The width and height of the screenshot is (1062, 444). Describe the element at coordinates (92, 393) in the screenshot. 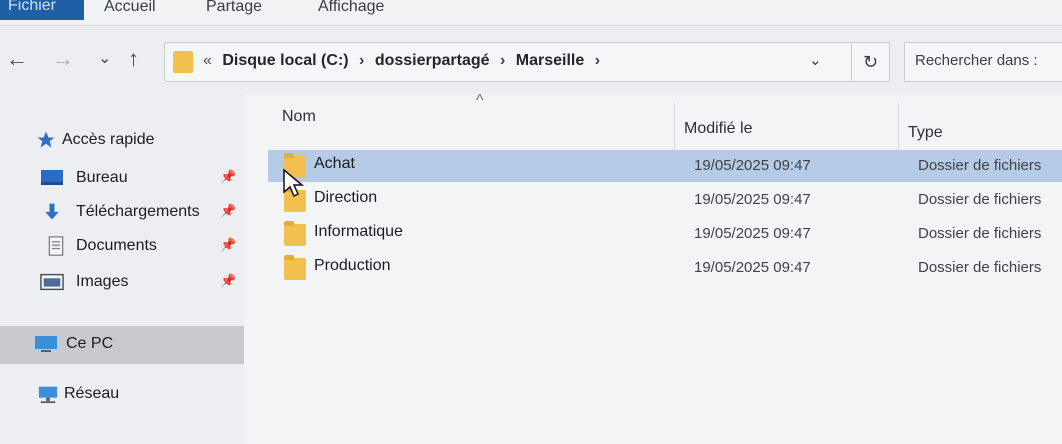

I see `sidebar-item-label: Réseau` at that location.